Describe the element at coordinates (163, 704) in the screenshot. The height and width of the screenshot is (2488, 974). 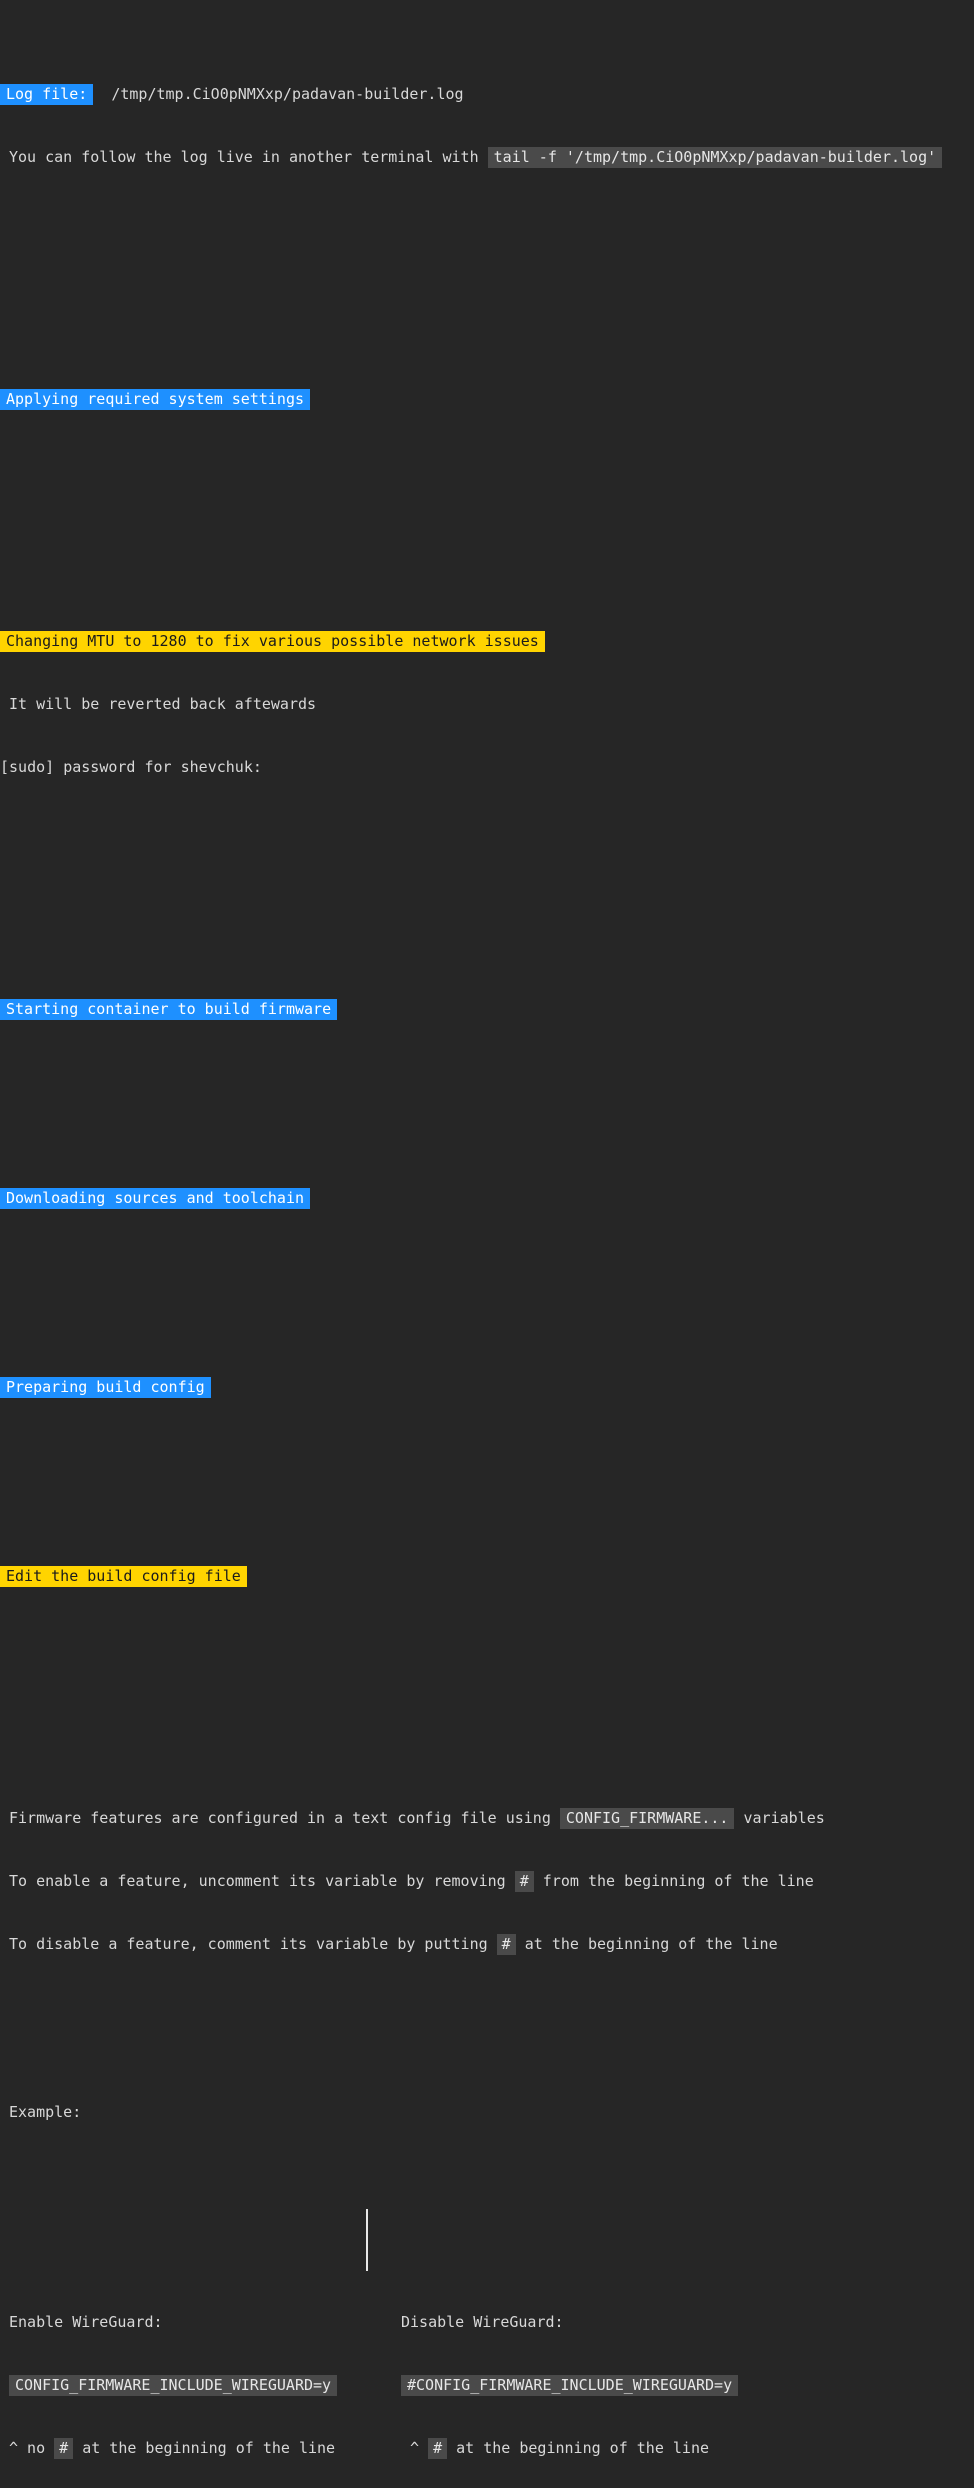
I see `mtu-note-line: It will be reverted back aftewards` at that location.